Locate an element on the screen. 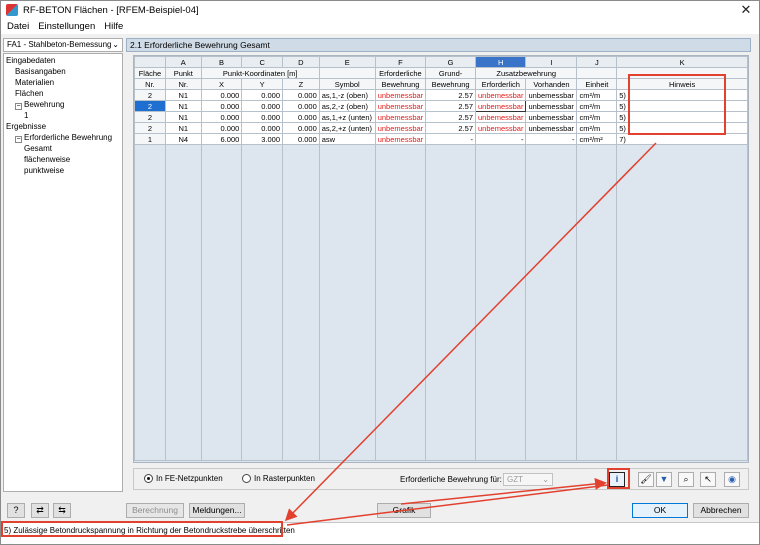 The width and height of the screenshot is (760, 545). grenzzustand-select: GZT ⌄ is located at coordinates (528, 479).